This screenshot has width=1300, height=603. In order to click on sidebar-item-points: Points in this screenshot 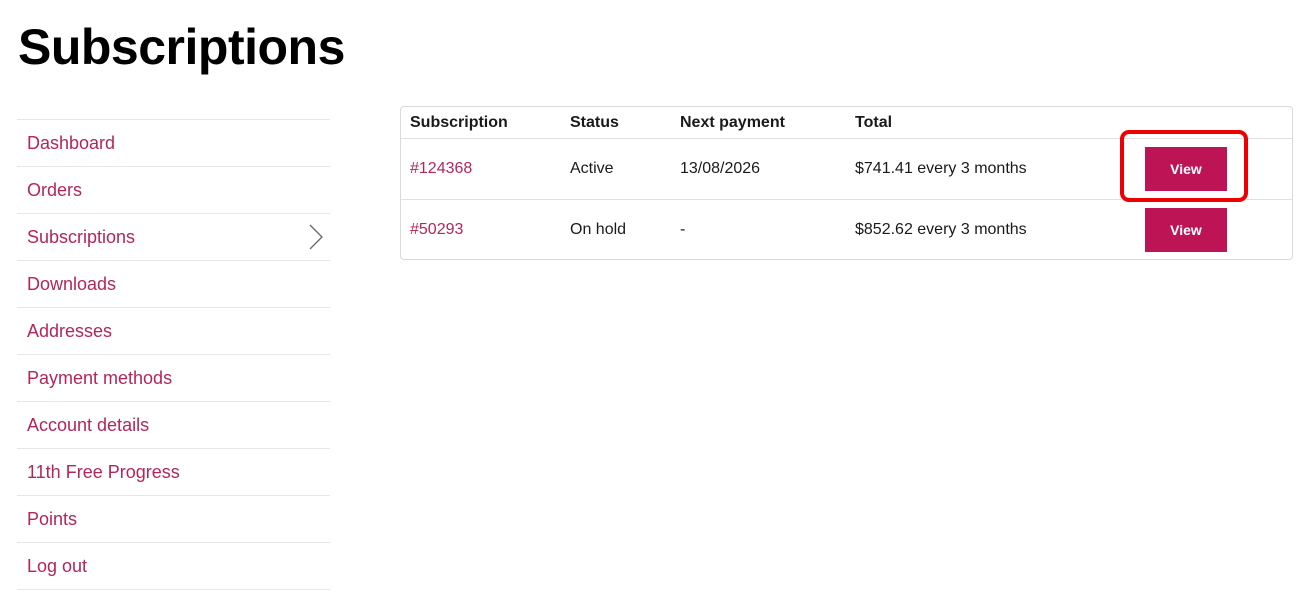, I will do `click(173, 519)`.